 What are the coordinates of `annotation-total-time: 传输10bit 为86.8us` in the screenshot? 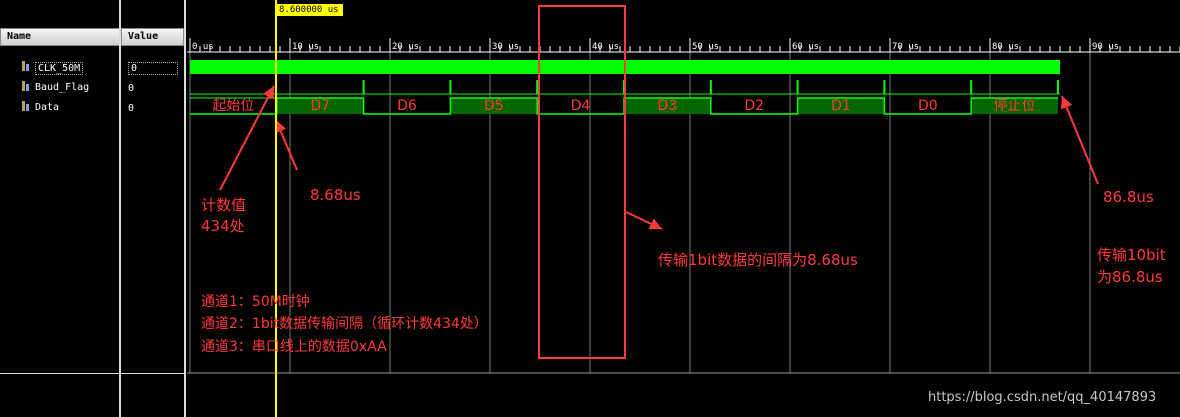 It's located at (1131, 266).